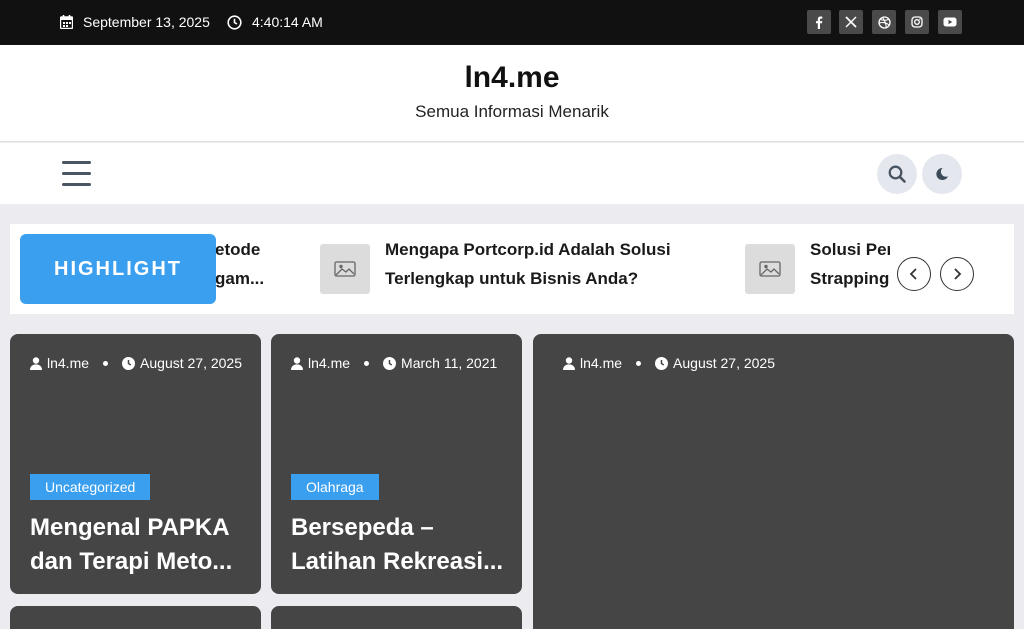  I want to click on chevron-right-icon, so click(958, 274).